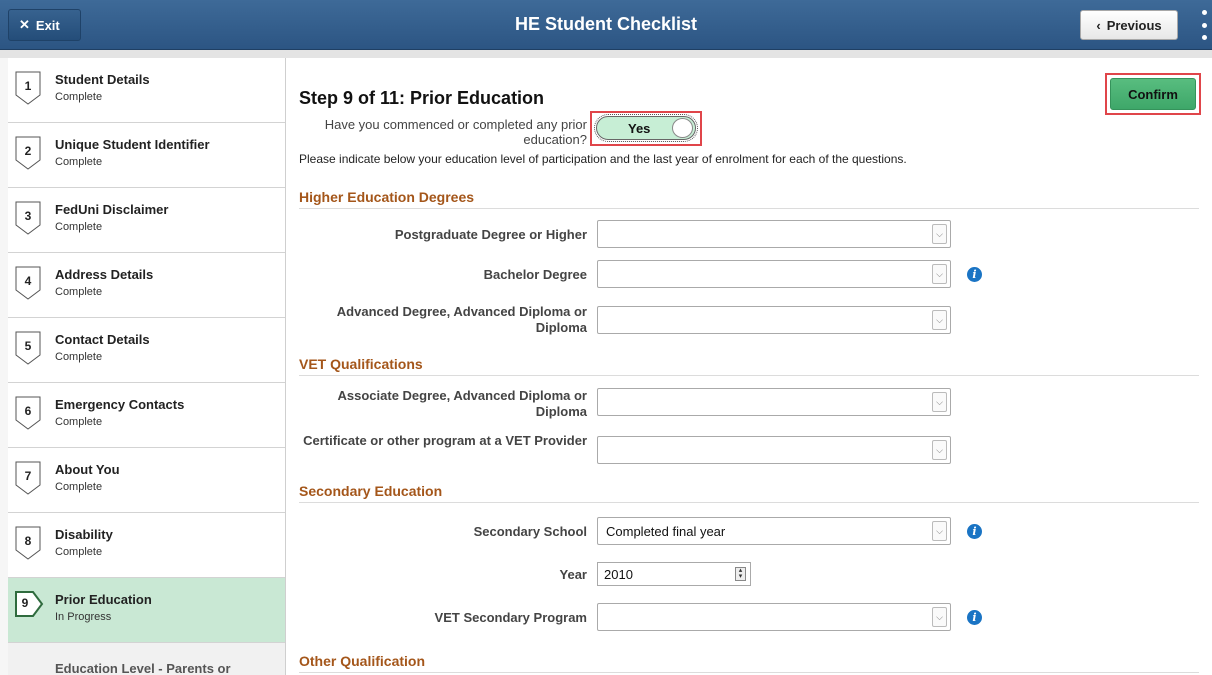 The width and height of the screenshot is (1212, 675). Describe the element at coordinates (30, 665) in the screenshot. I see `step-badge-icon` at that location.